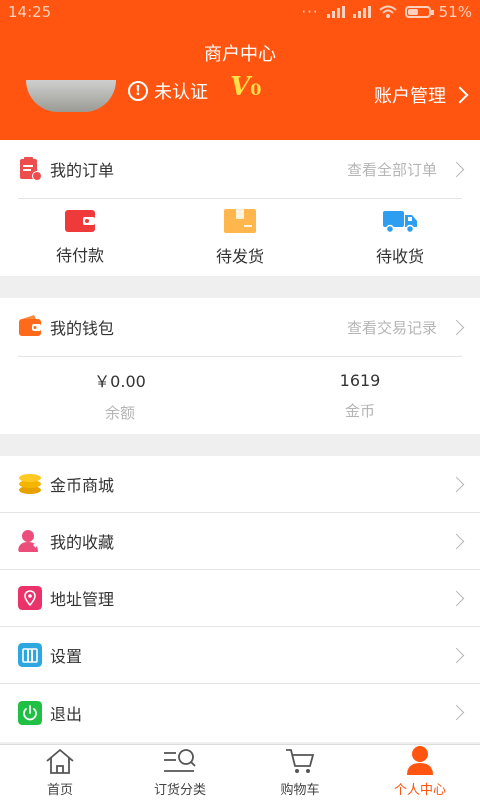 Image resolution: width=480 pixels, height=800 pixels. What do you see at coordinates (419, 12) in the screenshot?
I see `battery-icon` at bounding box center [419, 12].